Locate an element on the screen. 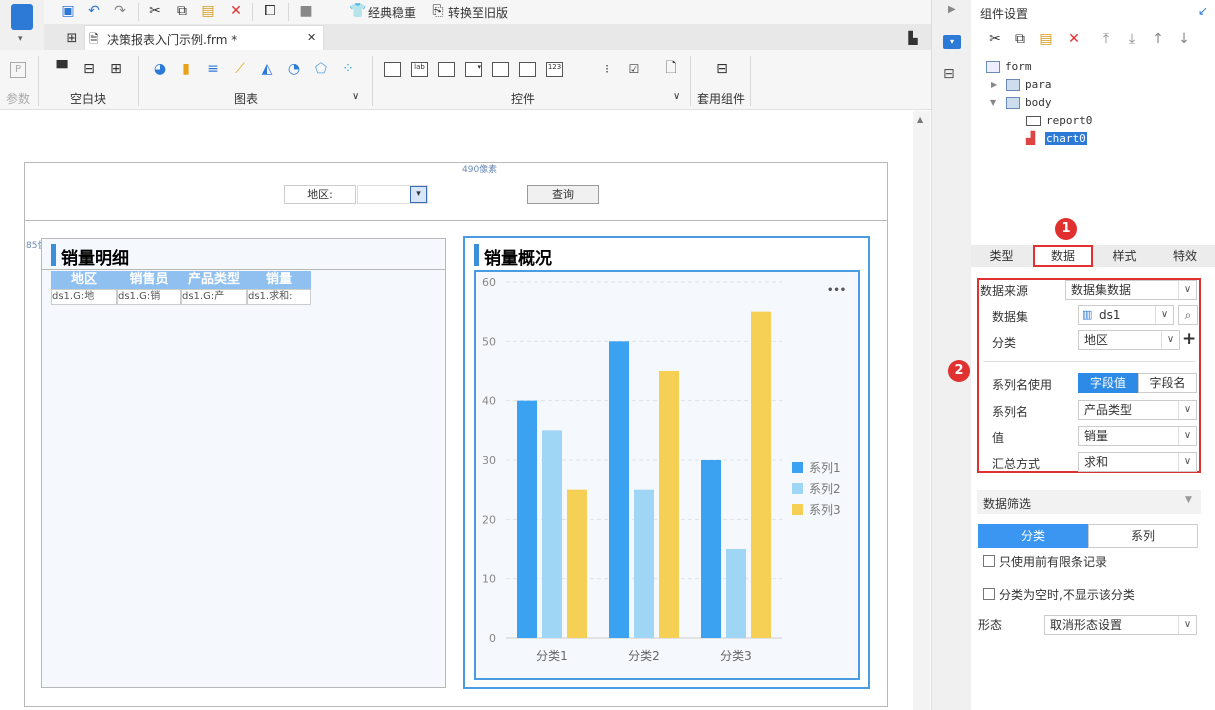 This screenshot has width=1215, height=710. limit-records-checkbox is located at coordinates (989, 561).